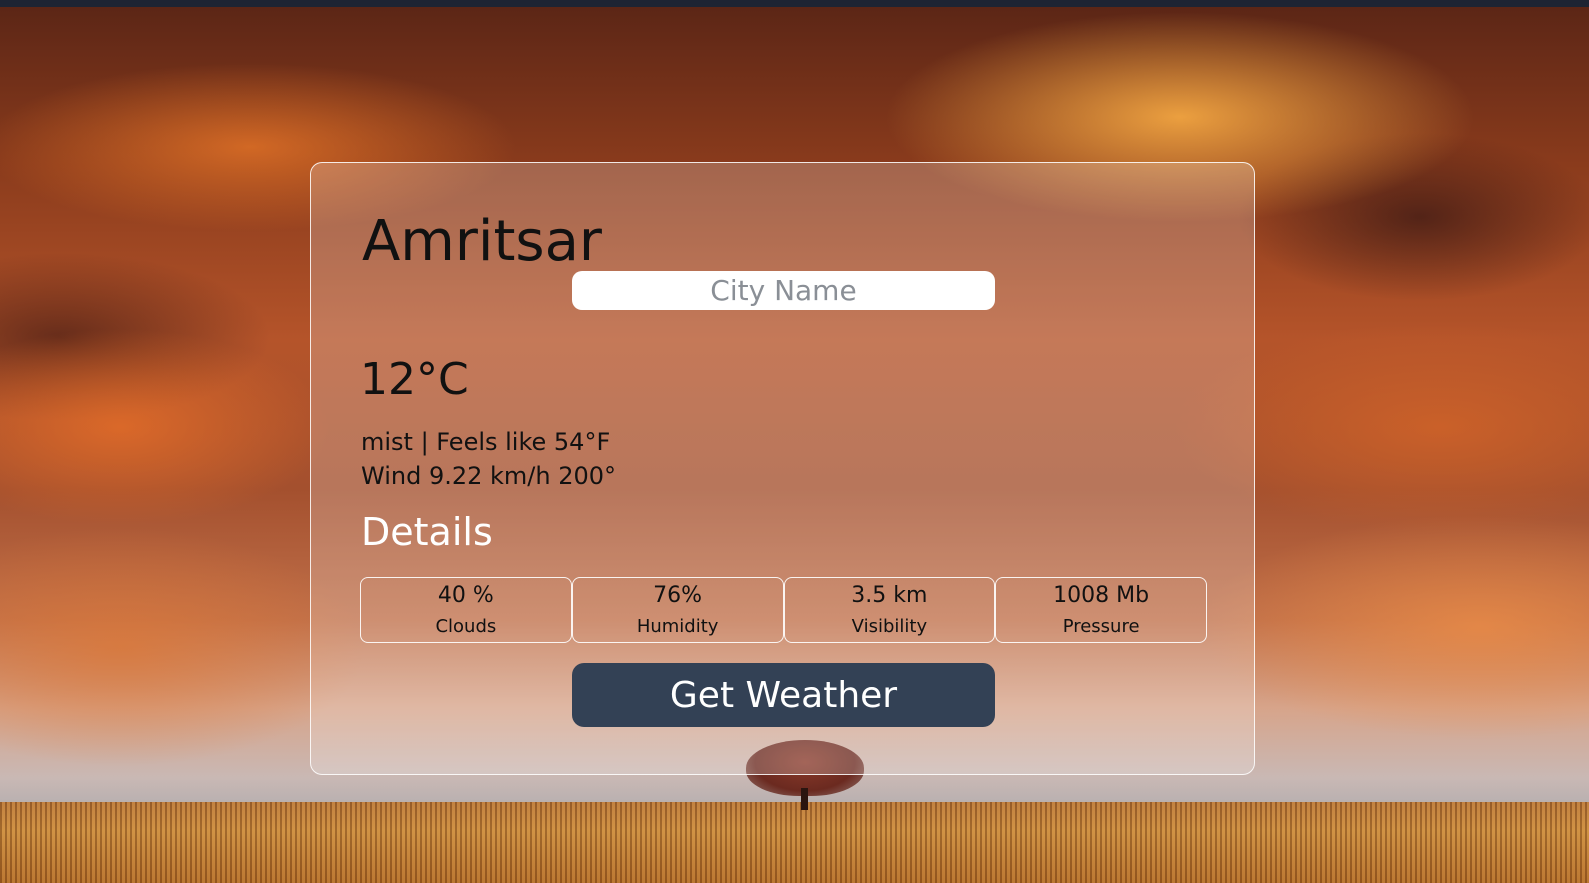 This screenshot has width=1589, height=883. I want to click on stat-label: Visibility, so click(889, 626).